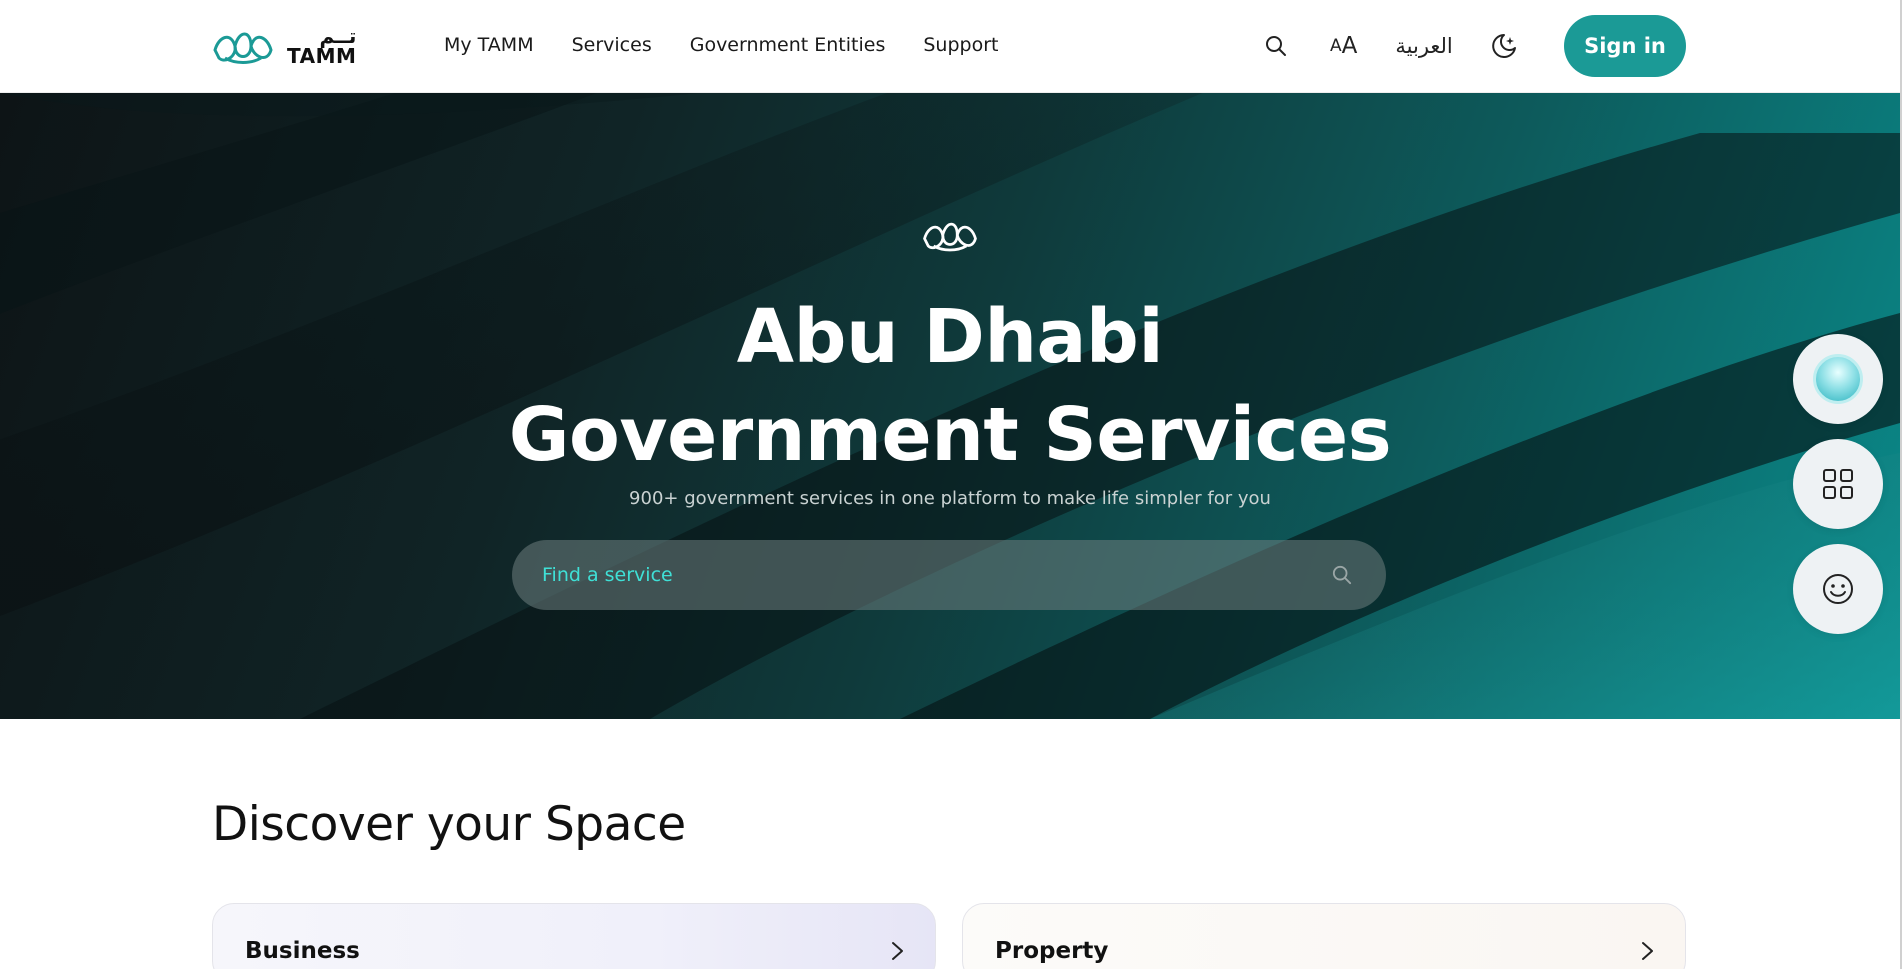  Describe the element at coordinates (302, 951) in the screenshot. I see `space-card-label: Business` at that location.